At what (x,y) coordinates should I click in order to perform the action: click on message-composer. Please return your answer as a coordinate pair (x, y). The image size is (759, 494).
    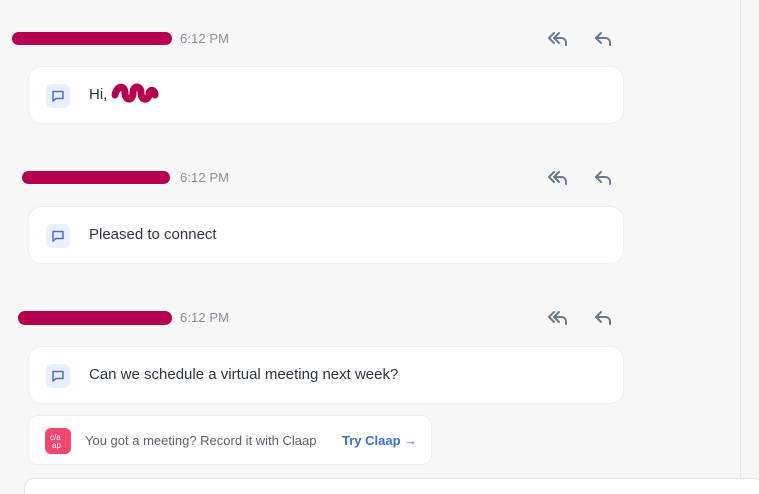
    Looking at the image, I should click on (391, 486).